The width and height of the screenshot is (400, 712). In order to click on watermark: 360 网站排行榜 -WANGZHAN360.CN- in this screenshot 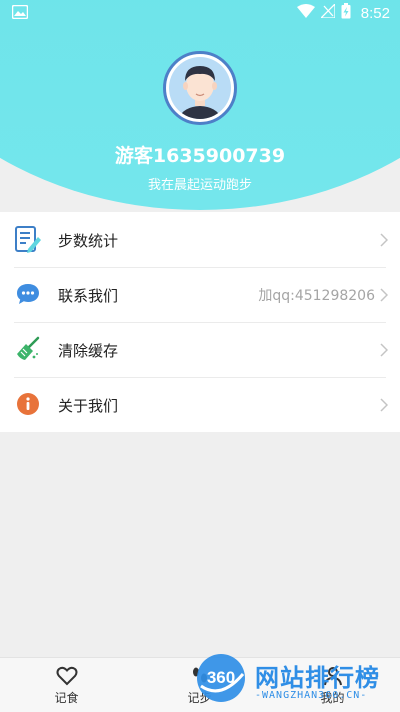, I will do `click(297, 681)`.